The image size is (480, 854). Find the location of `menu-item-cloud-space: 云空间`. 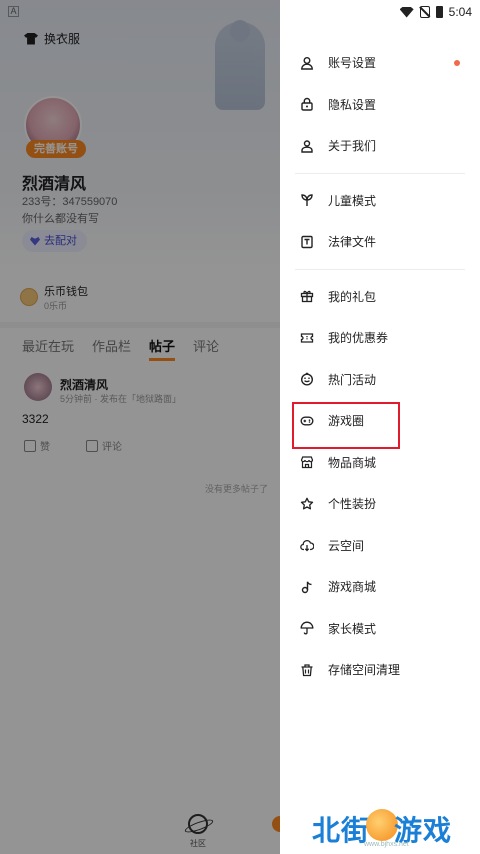

menu-item-cloud-space: 云空间 is located at coordinates (380, 546).